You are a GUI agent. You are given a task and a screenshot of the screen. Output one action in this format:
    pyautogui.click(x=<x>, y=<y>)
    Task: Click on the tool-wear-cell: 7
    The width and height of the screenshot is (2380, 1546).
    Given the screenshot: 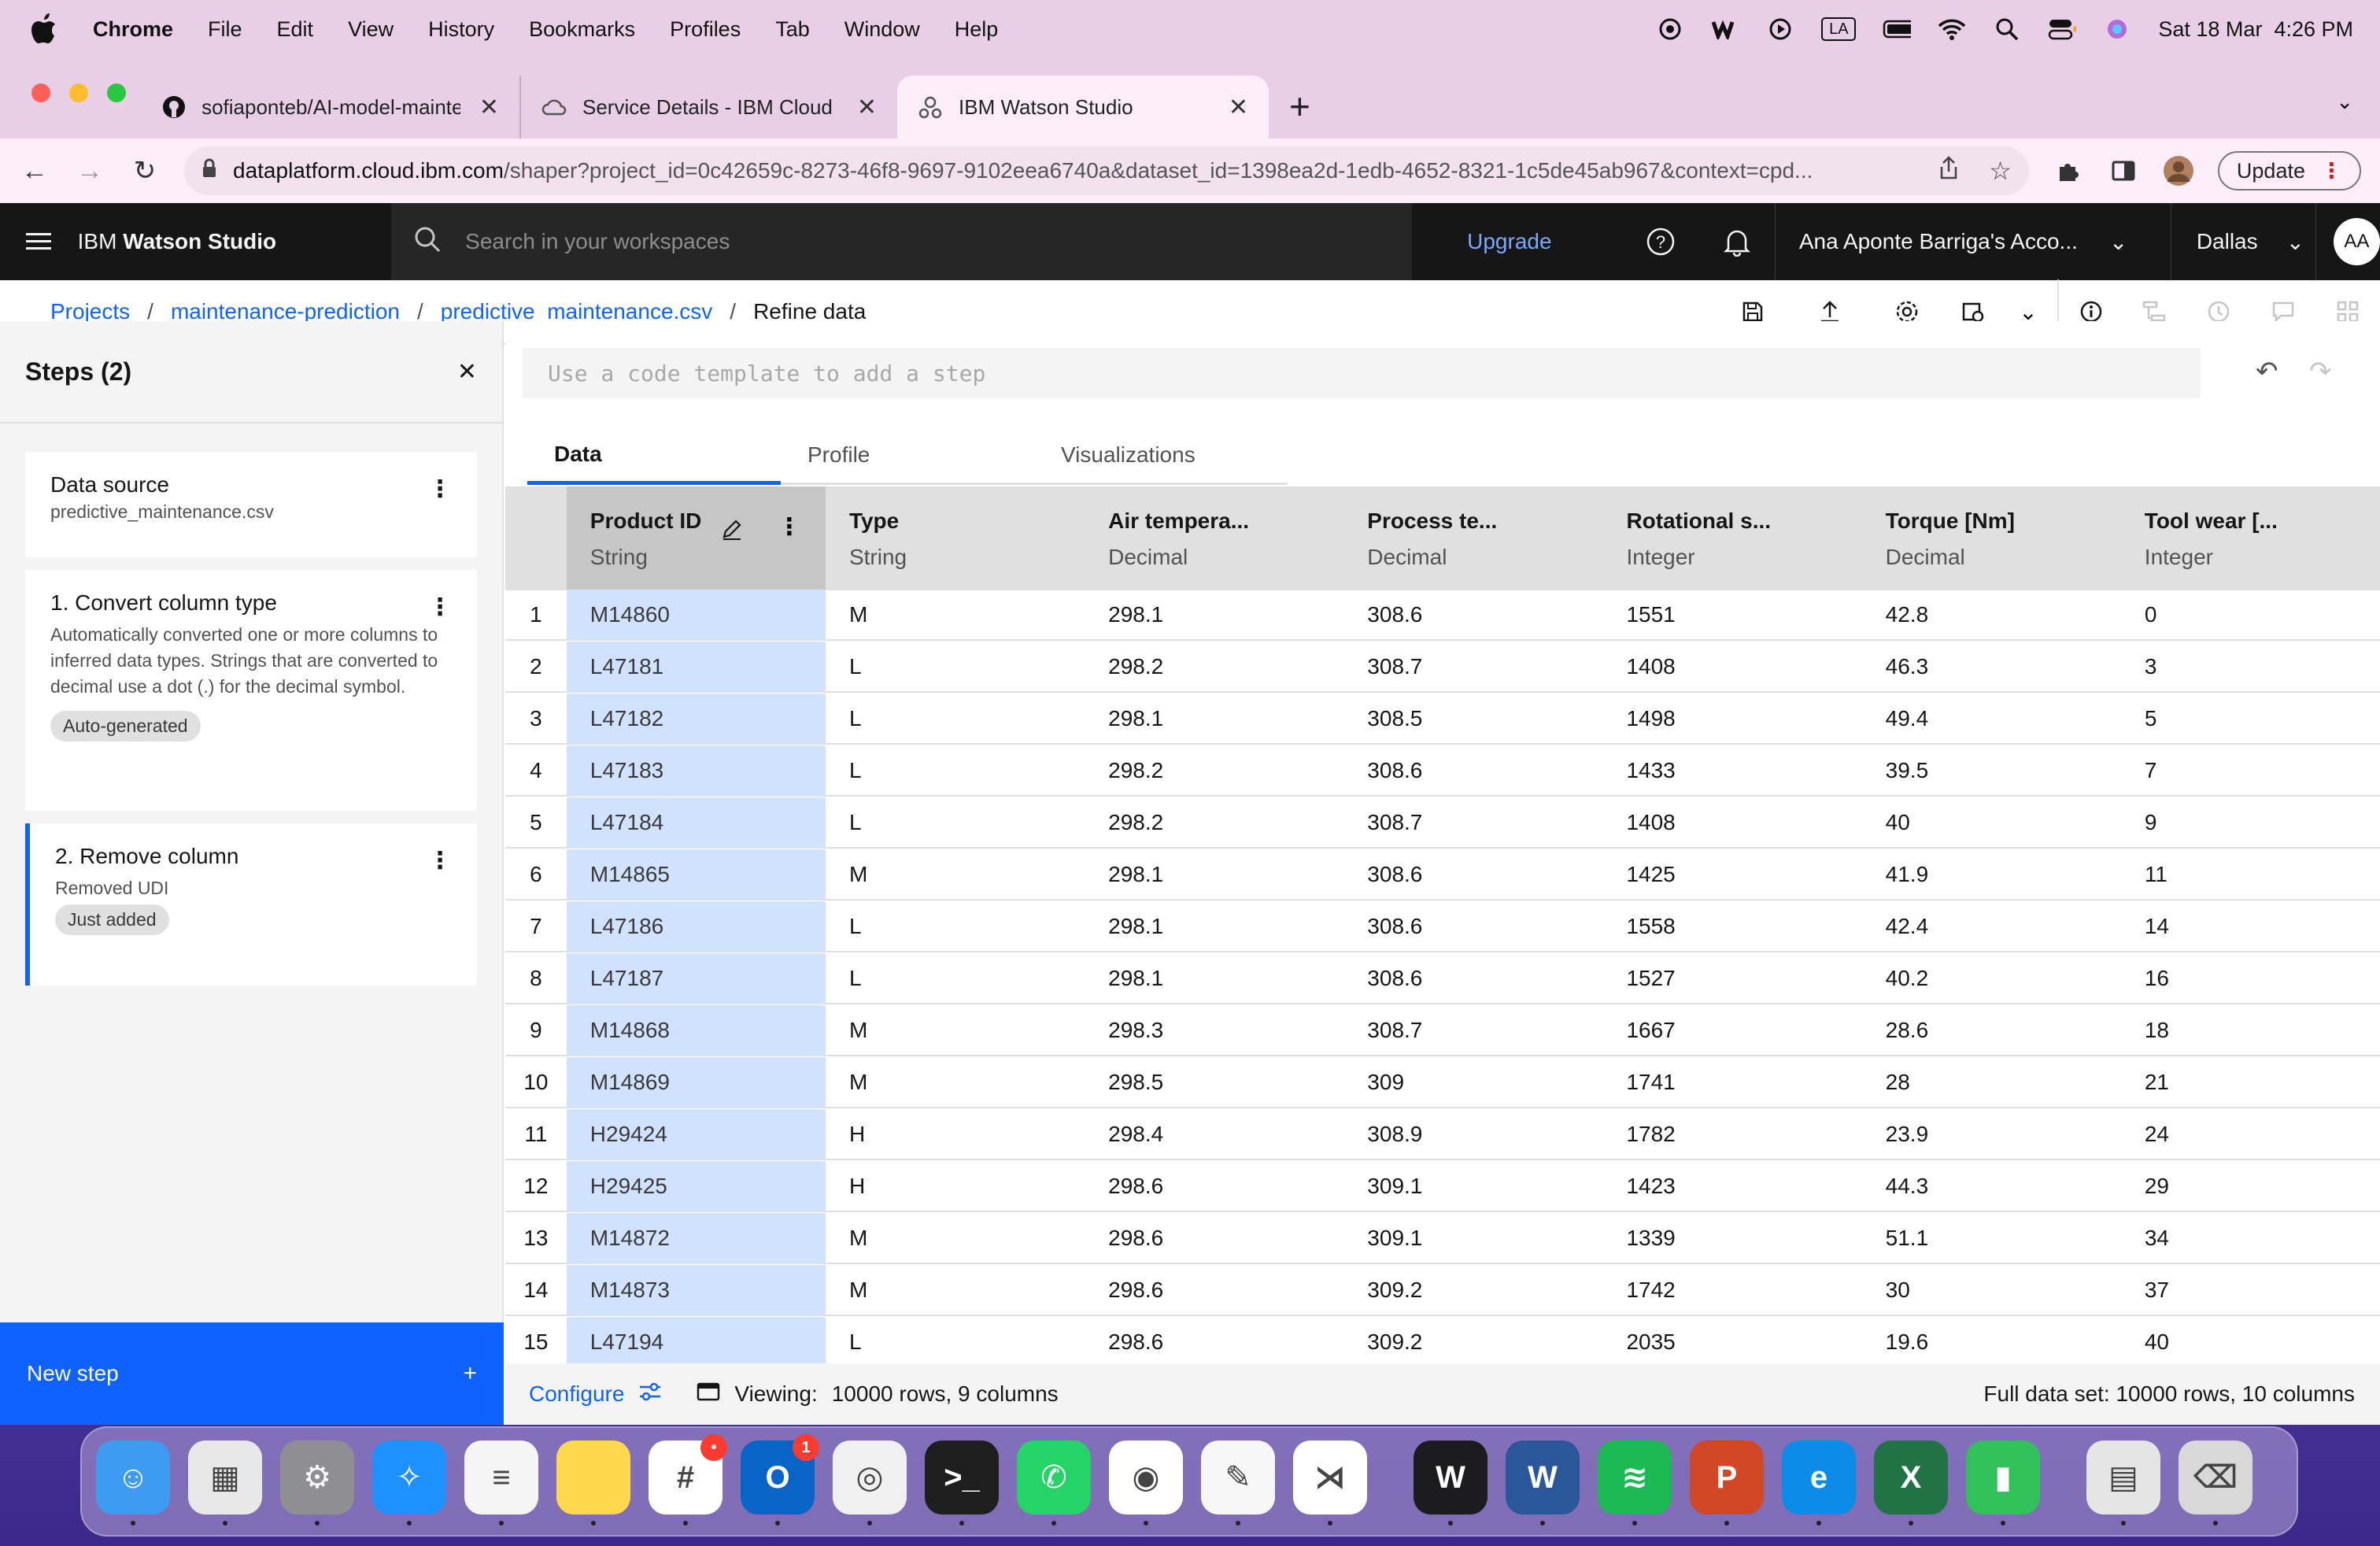 What is the action you would take?
    pyautogui.click(x=2250, y=770)
    